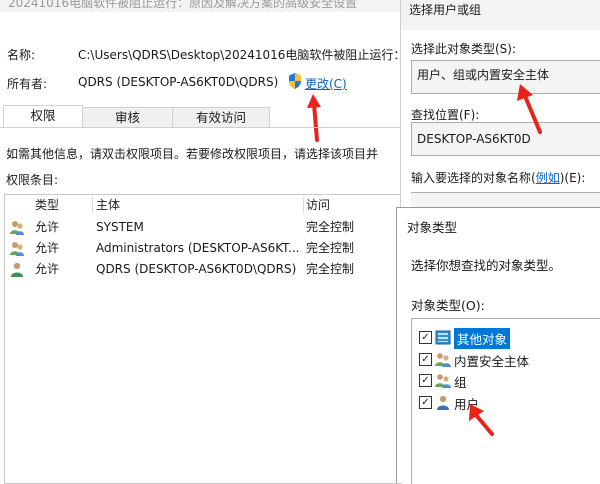 This screenshot has height=484, width=600. I want to click on builtin-principal-checkbox: ✓, so click(425, 359).